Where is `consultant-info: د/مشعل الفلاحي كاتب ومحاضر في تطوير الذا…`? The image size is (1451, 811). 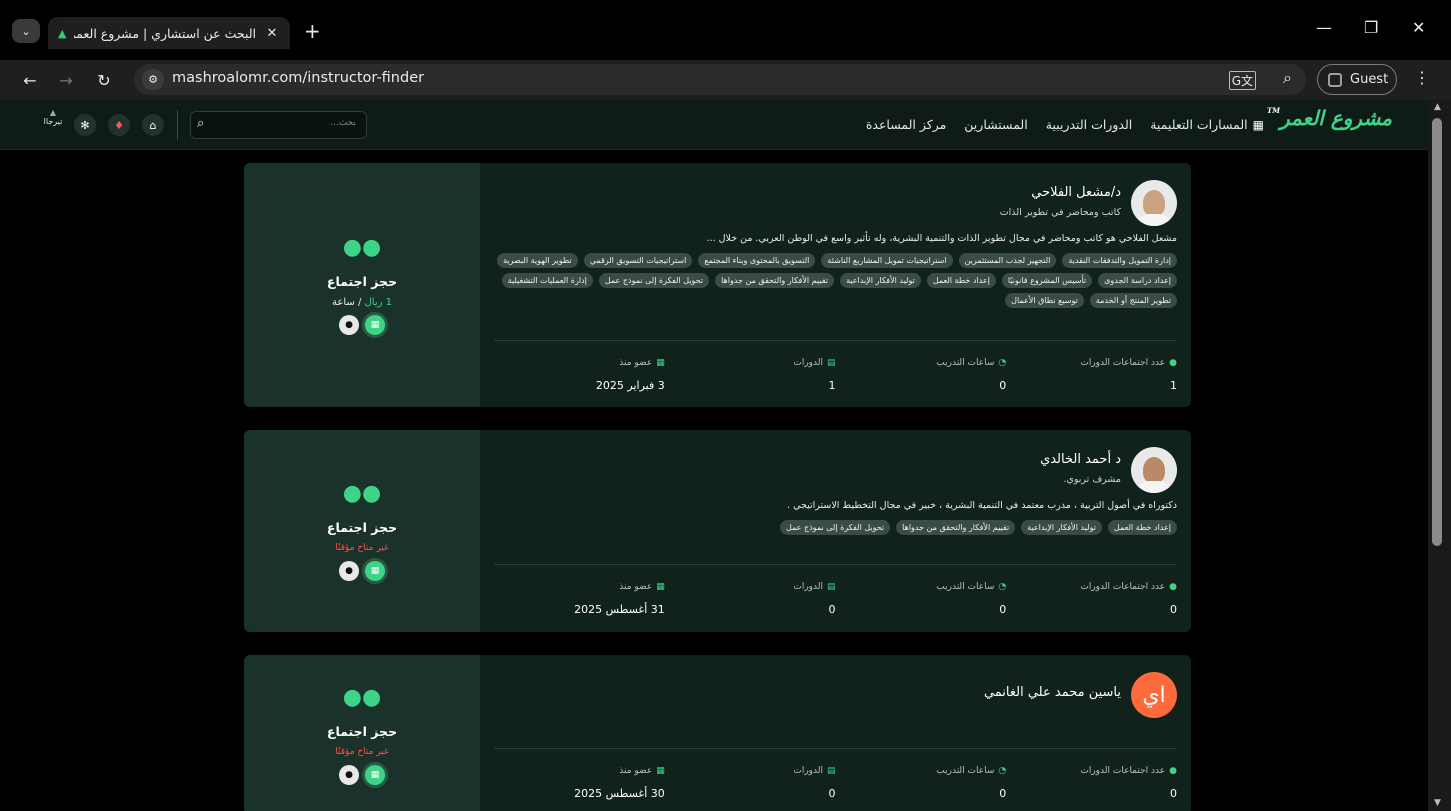 consultant-info: د/مشعل الفلاحي كاتب ومحاضر في تطوير الذا… is located at coordinates (835, 285).